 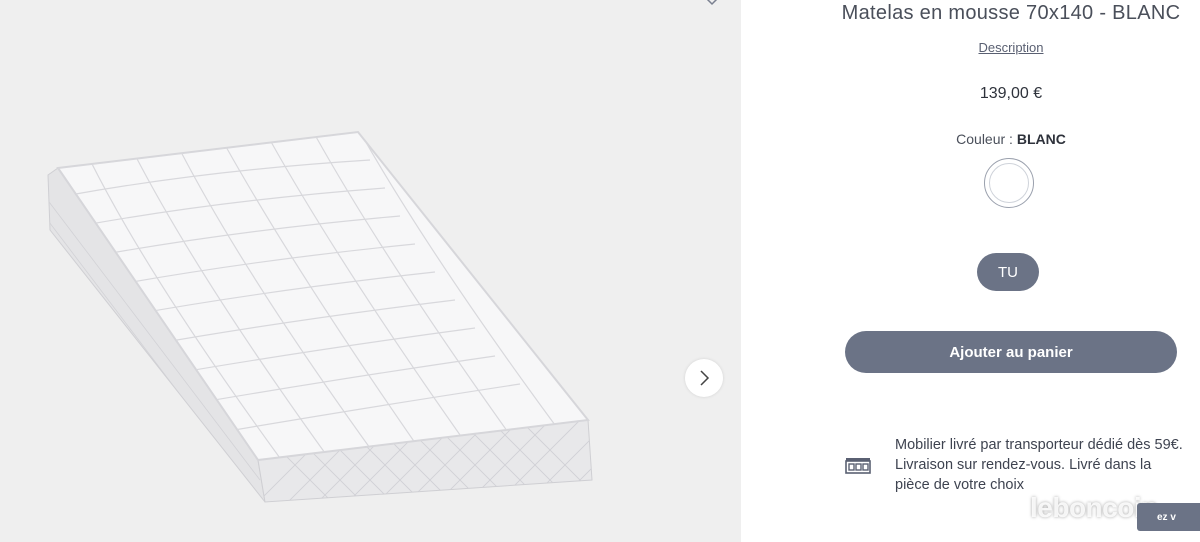 What do you see at coordinates (984, 139) in the screenshot?
I see `color-label: Couleur :` at bounding box center [984, 139].